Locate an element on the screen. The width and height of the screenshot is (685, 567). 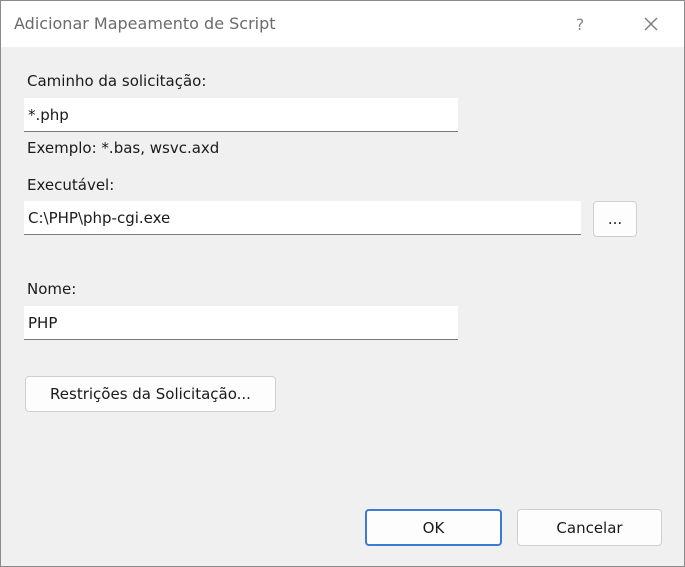
help-button: ? is located at coordinates (580, 24).